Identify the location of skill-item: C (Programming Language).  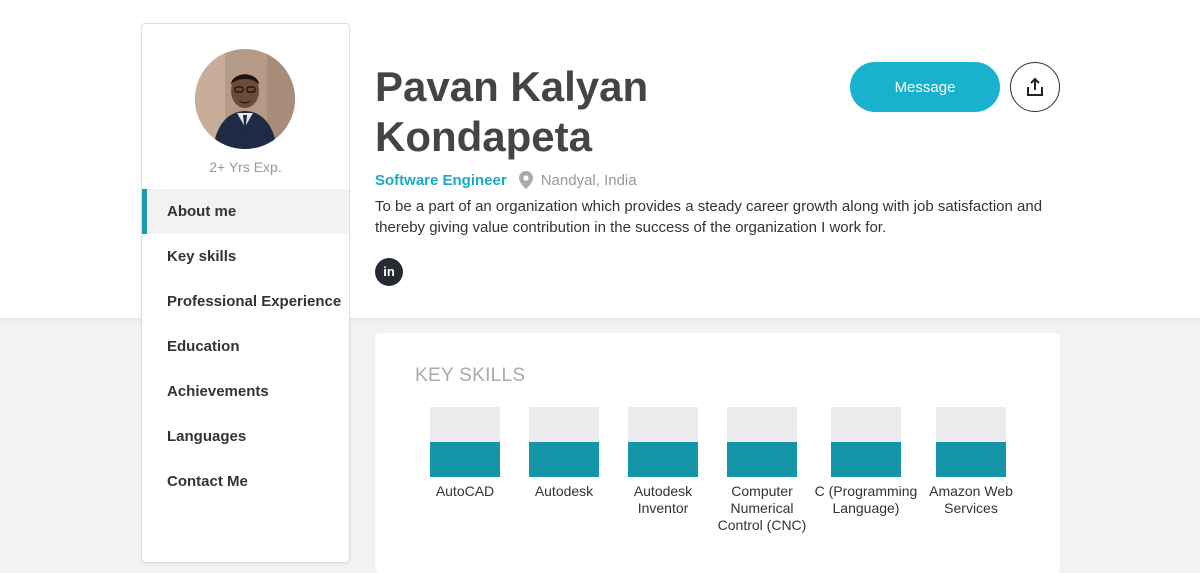
(866, 462).